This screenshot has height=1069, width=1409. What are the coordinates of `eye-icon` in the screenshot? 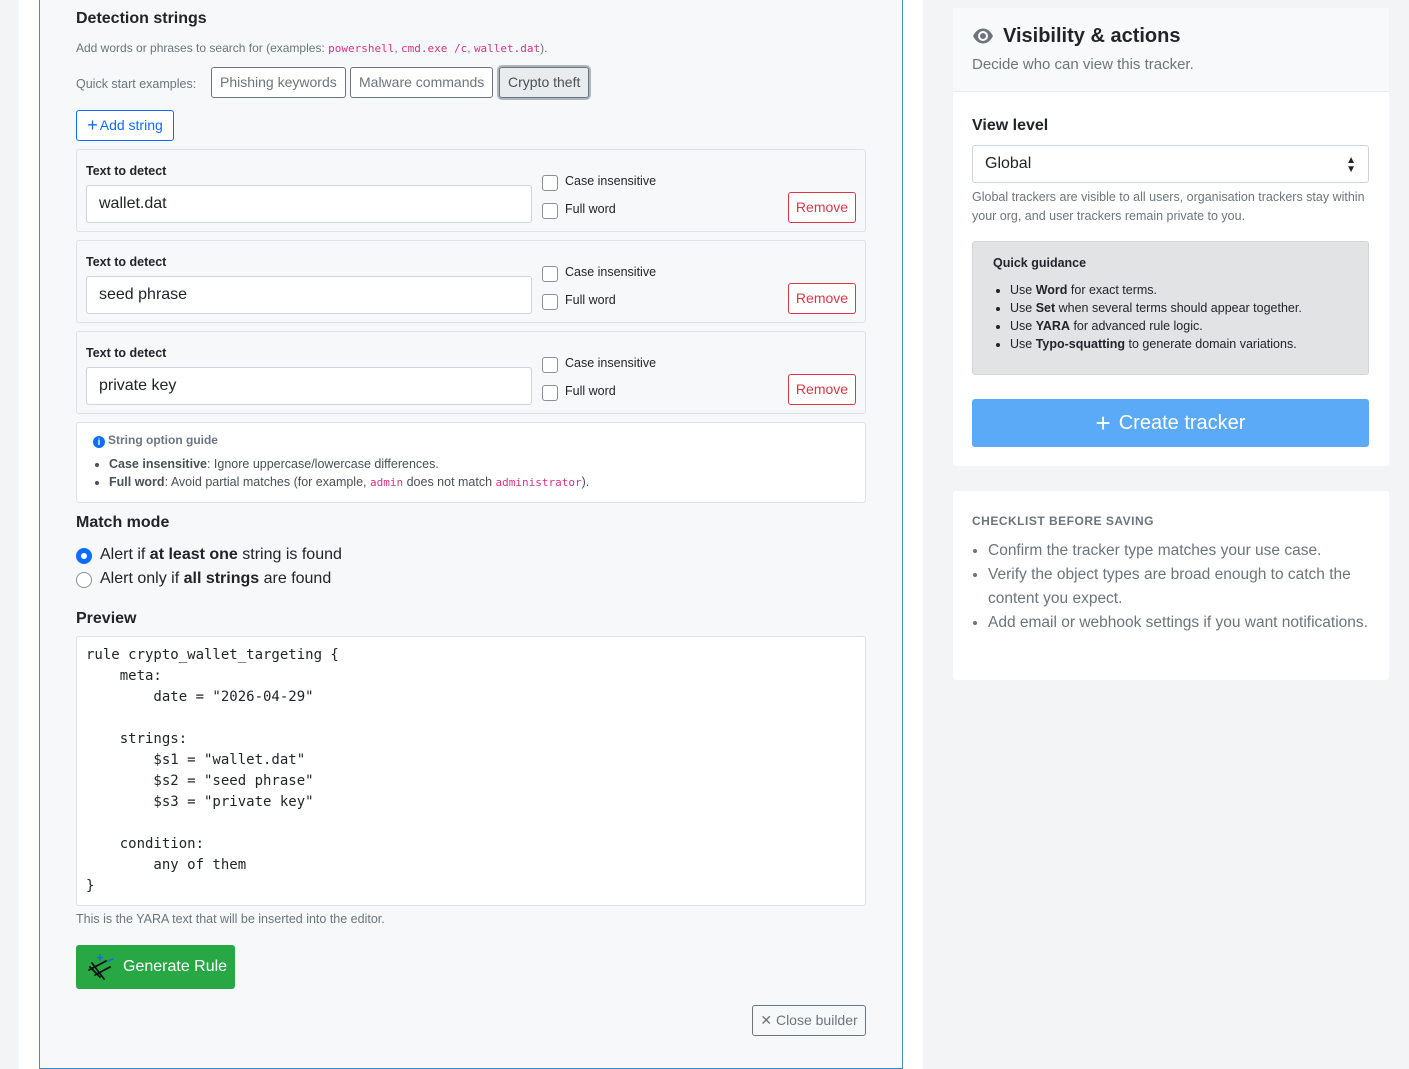 It's located at (983, 36).